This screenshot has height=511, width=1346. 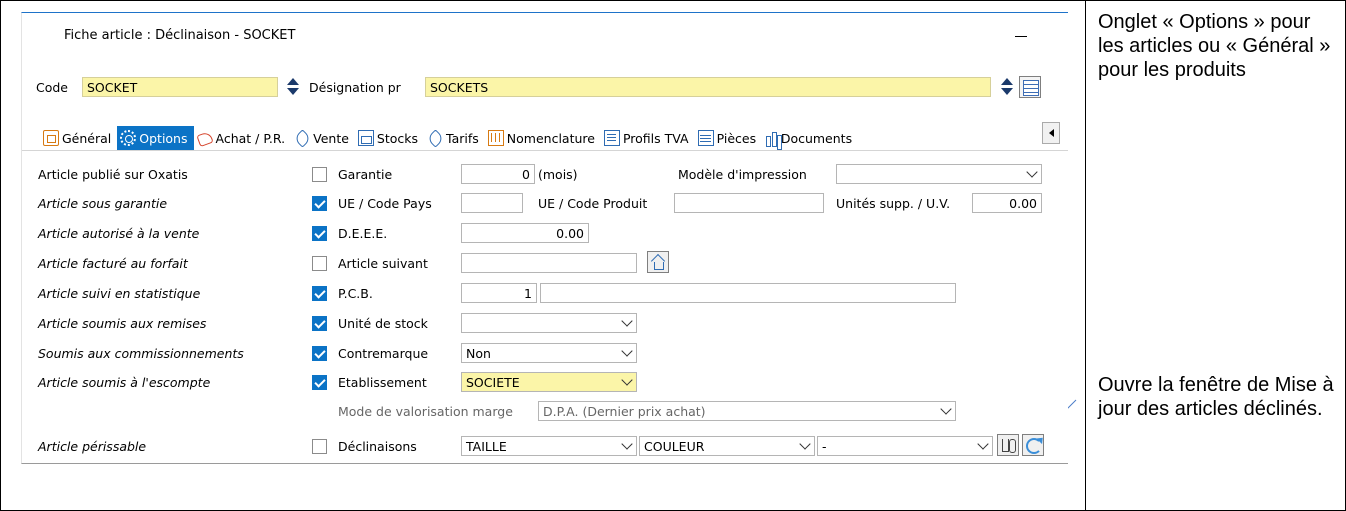 What do you see at coordinates (355, 293) in the screenshot?
I see `pcb-label: P.C.B.` at bounding box center [355, 293].